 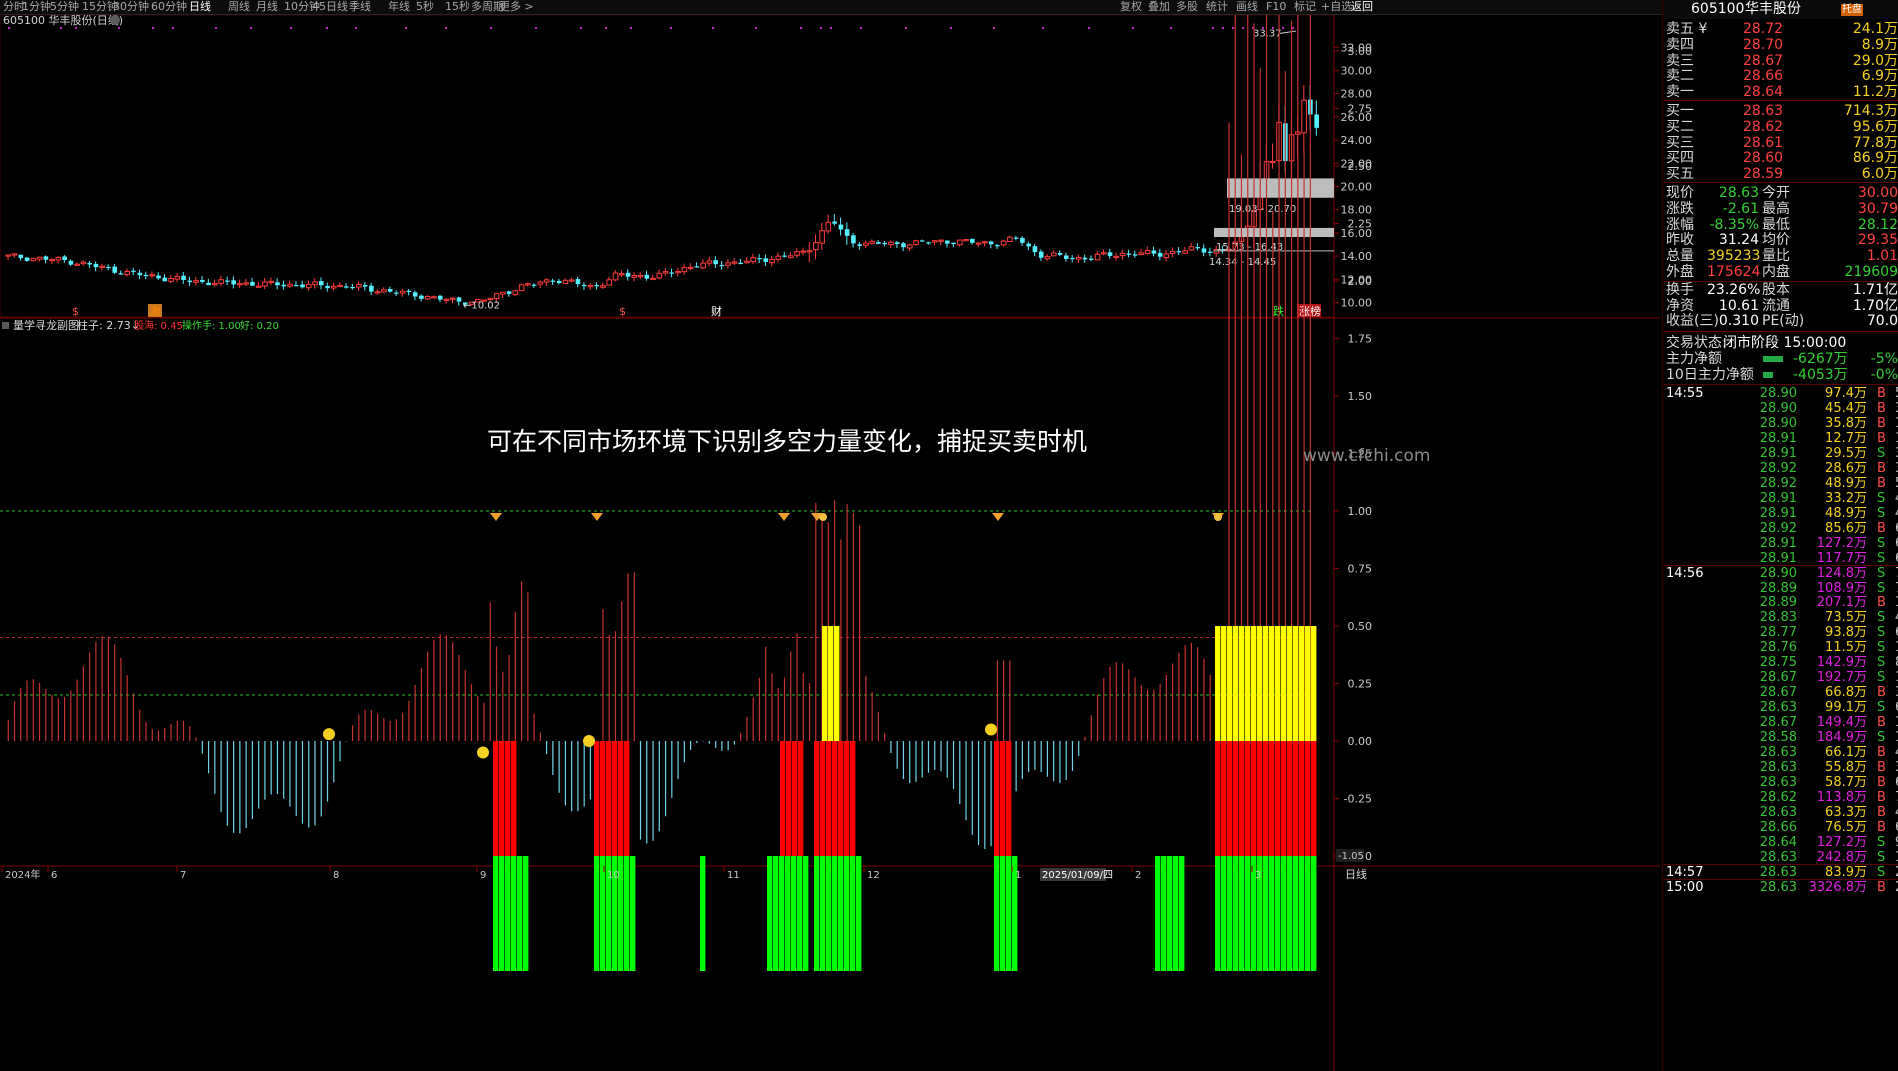 What do you see at coordinates (1360, 166) in the screenshot?
I see `sub-axis-label: 2.50` at bounding box center [1360, 166].